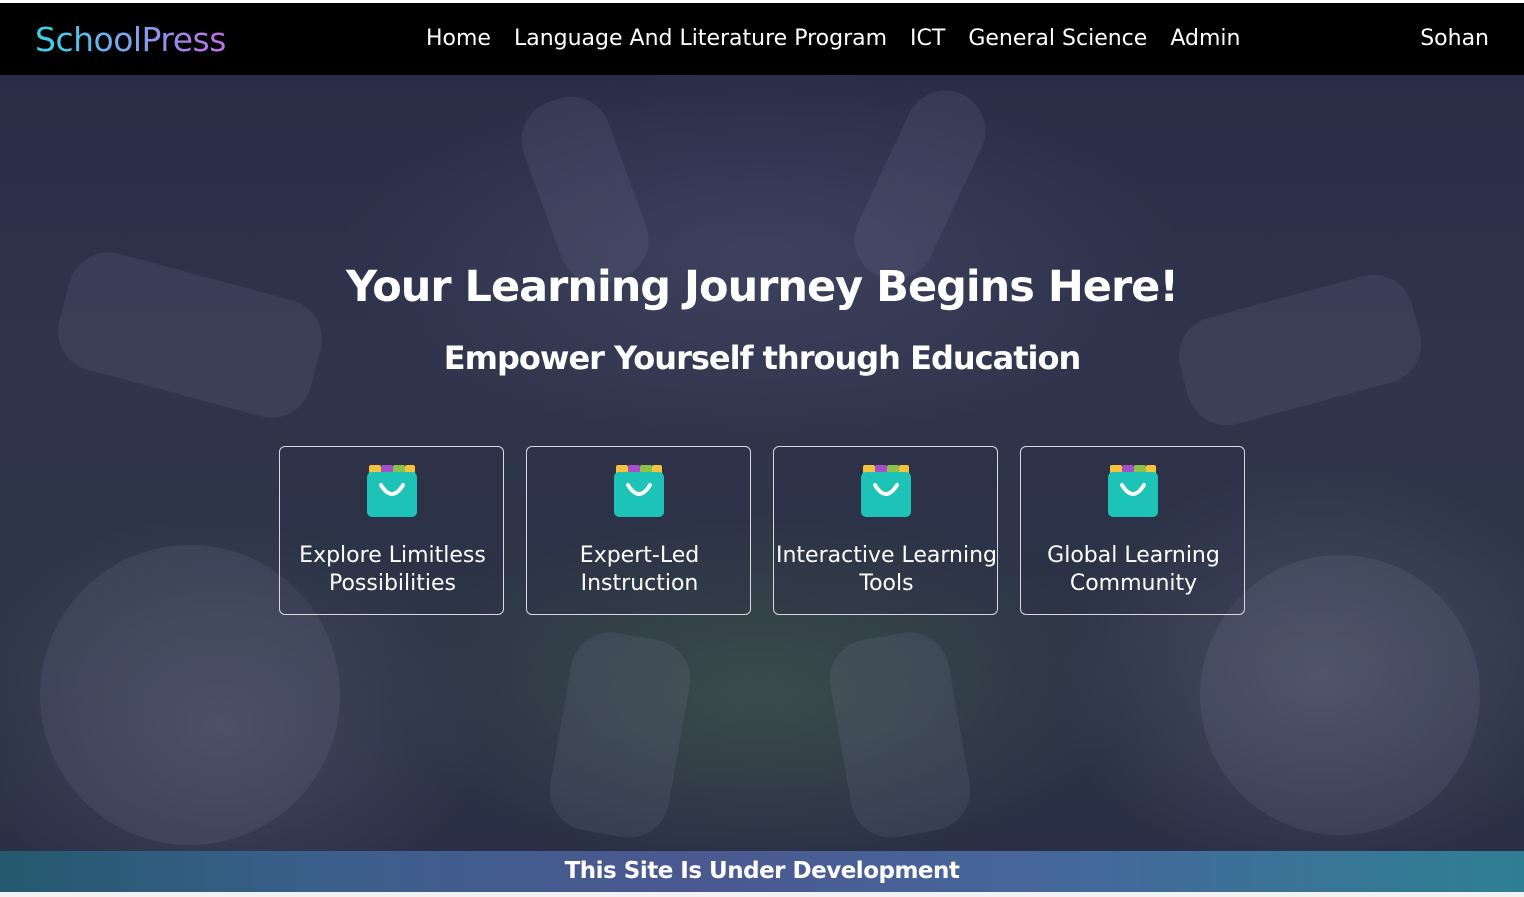 The width and height of the screenshot is (1524, 897). Describe the element at coordinates (700, 39) in the screenshot. I see `nav-link-language-literature: Language And Literature Program` at that location.